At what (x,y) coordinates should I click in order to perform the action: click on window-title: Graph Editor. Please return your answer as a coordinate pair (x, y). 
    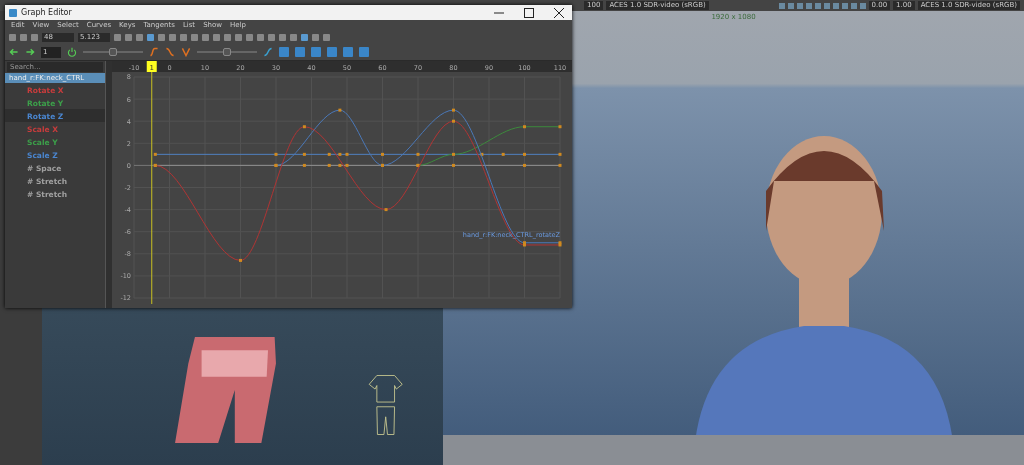
    Looking at the image, I should click on (46, 12).